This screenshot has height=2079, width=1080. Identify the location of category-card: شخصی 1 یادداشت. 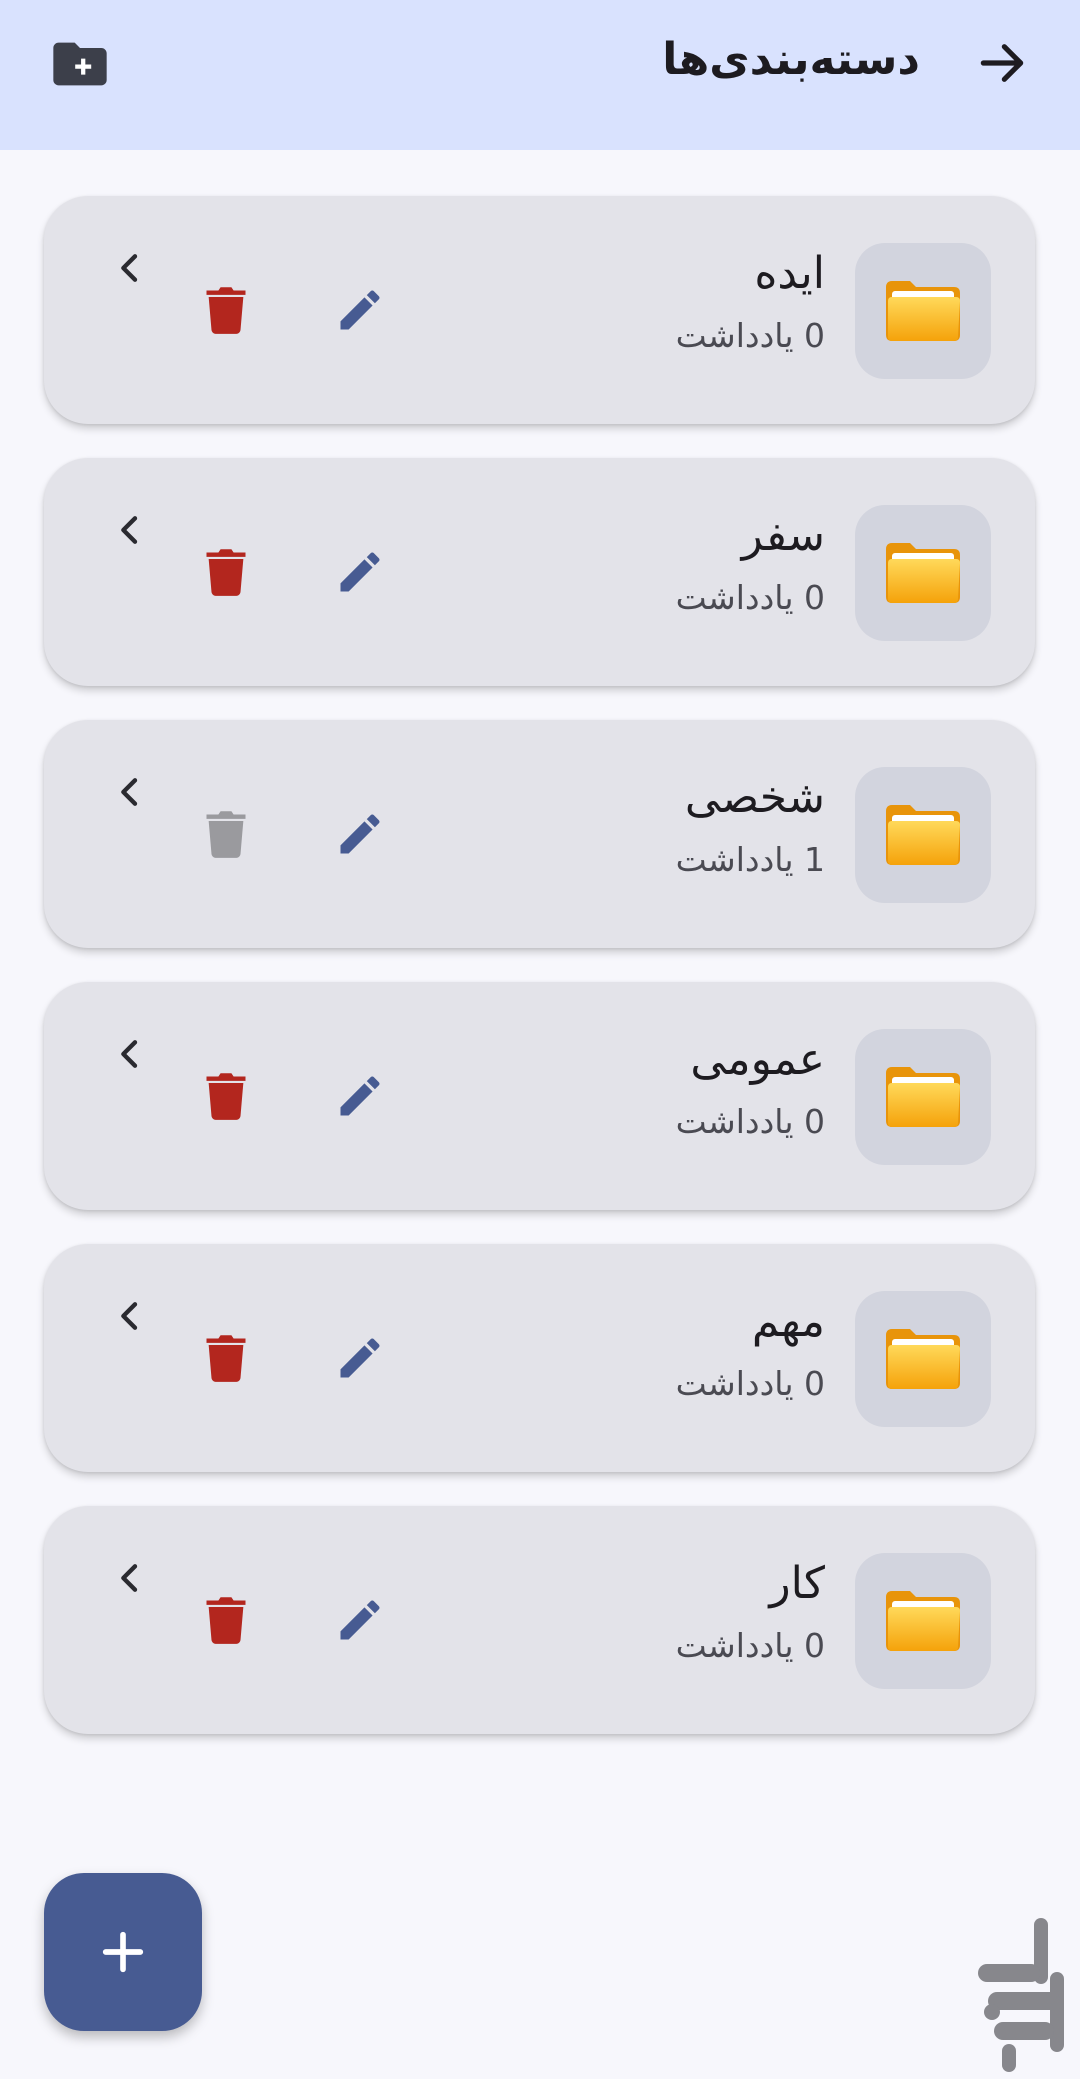
(539, 834).